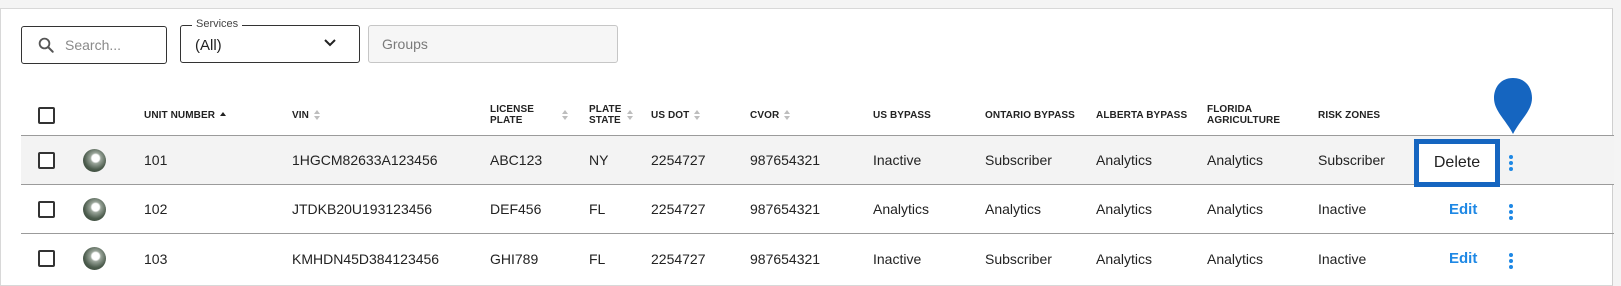  Describe the element at coordinates (529, 115) in the screenshot. I see `col-license-plate: LICENSE PLATE` at that location.